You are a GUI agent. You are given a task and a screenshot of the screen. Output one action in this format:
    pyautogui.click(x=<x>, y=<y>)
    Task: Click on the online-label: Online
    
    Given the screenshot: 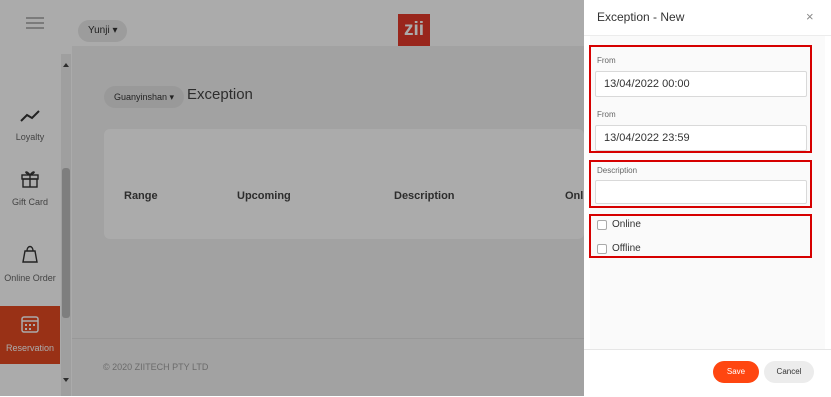 What is the action you would take?
    pyautogui.click(x=626, y=224)
    